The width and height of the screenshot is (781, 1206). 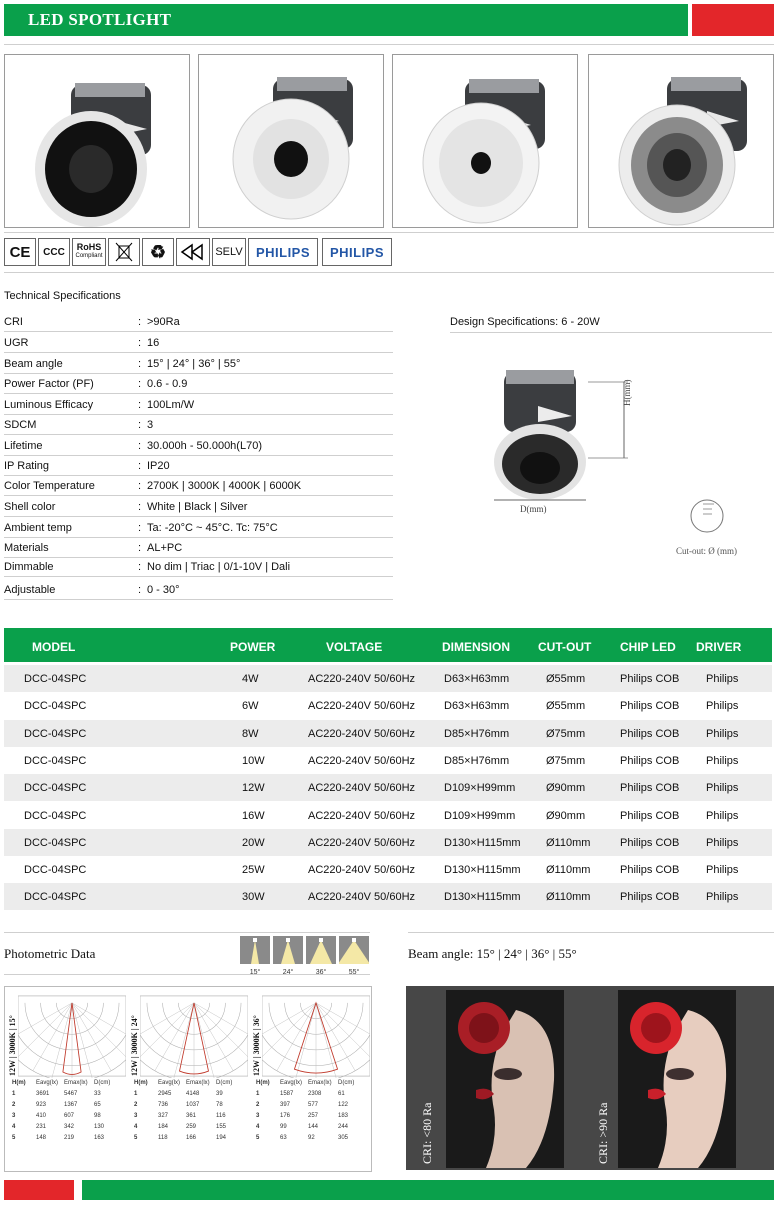 I want to click on beam-angle-icon: 15°, so click(x=255, y=956).